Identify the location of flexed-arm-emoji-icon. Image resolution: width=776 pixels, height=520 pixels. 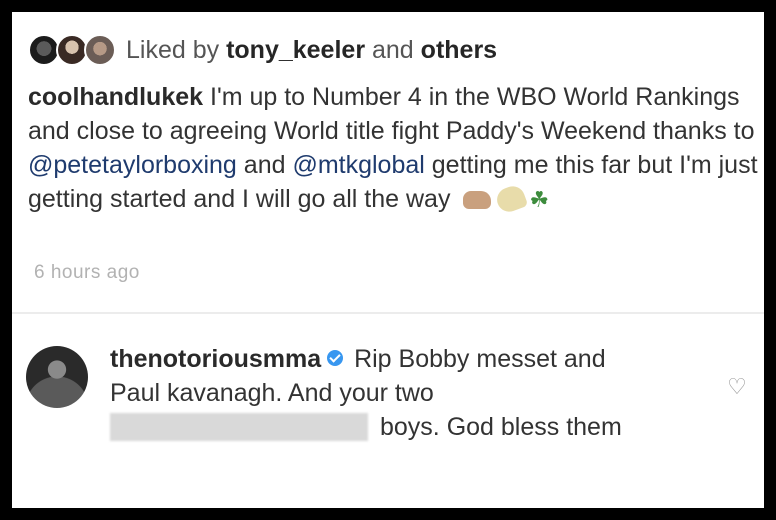
(511, 199).